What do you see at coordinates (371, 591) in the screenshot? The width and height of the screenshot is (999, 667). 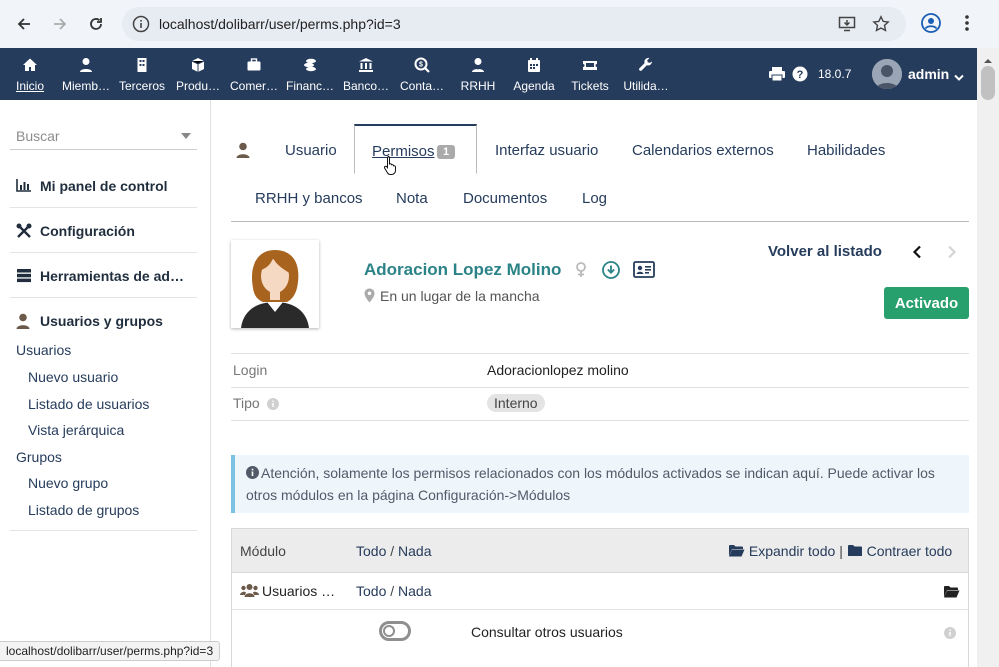 I see `module-todo-link: Todo` at bounding box center [371, 591].